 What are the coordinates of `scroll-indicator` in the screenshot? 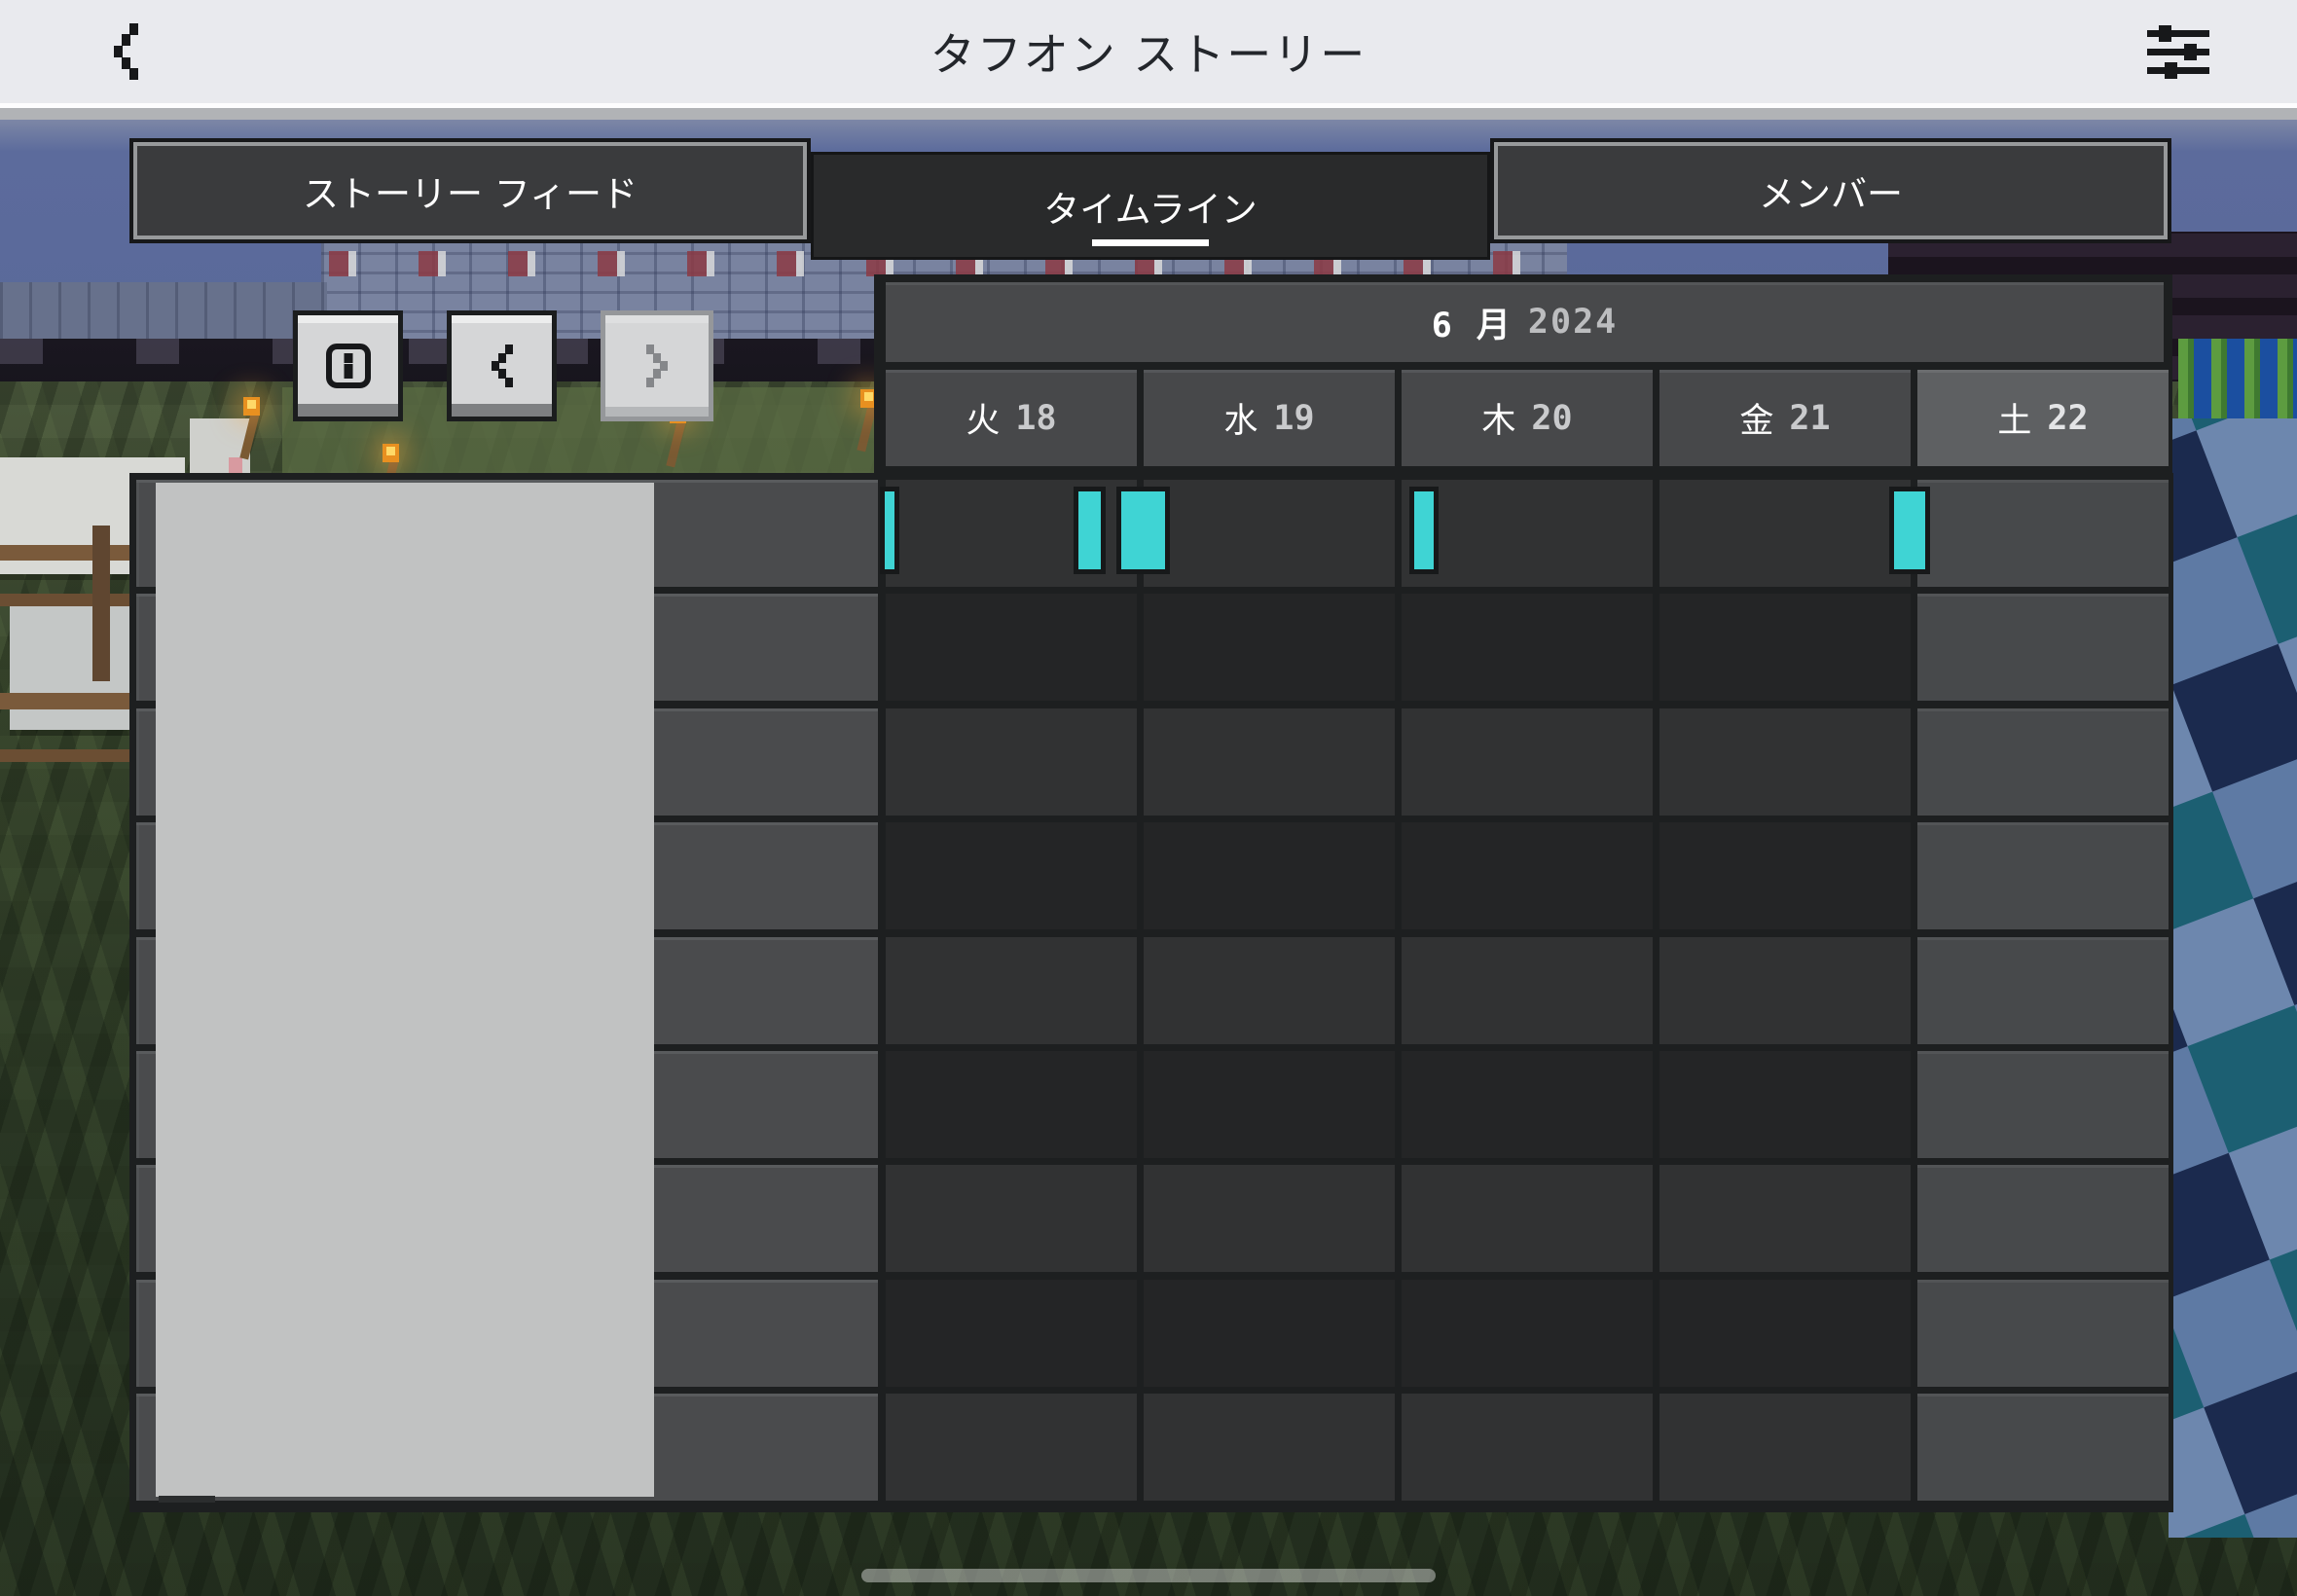 It's located at (187, 1499).